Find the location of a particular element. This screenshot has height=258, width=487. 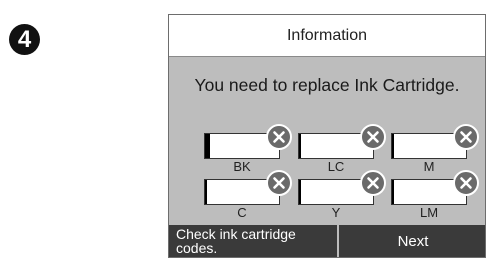

step-number-badge: 4 is located at coordinates (24, 39).